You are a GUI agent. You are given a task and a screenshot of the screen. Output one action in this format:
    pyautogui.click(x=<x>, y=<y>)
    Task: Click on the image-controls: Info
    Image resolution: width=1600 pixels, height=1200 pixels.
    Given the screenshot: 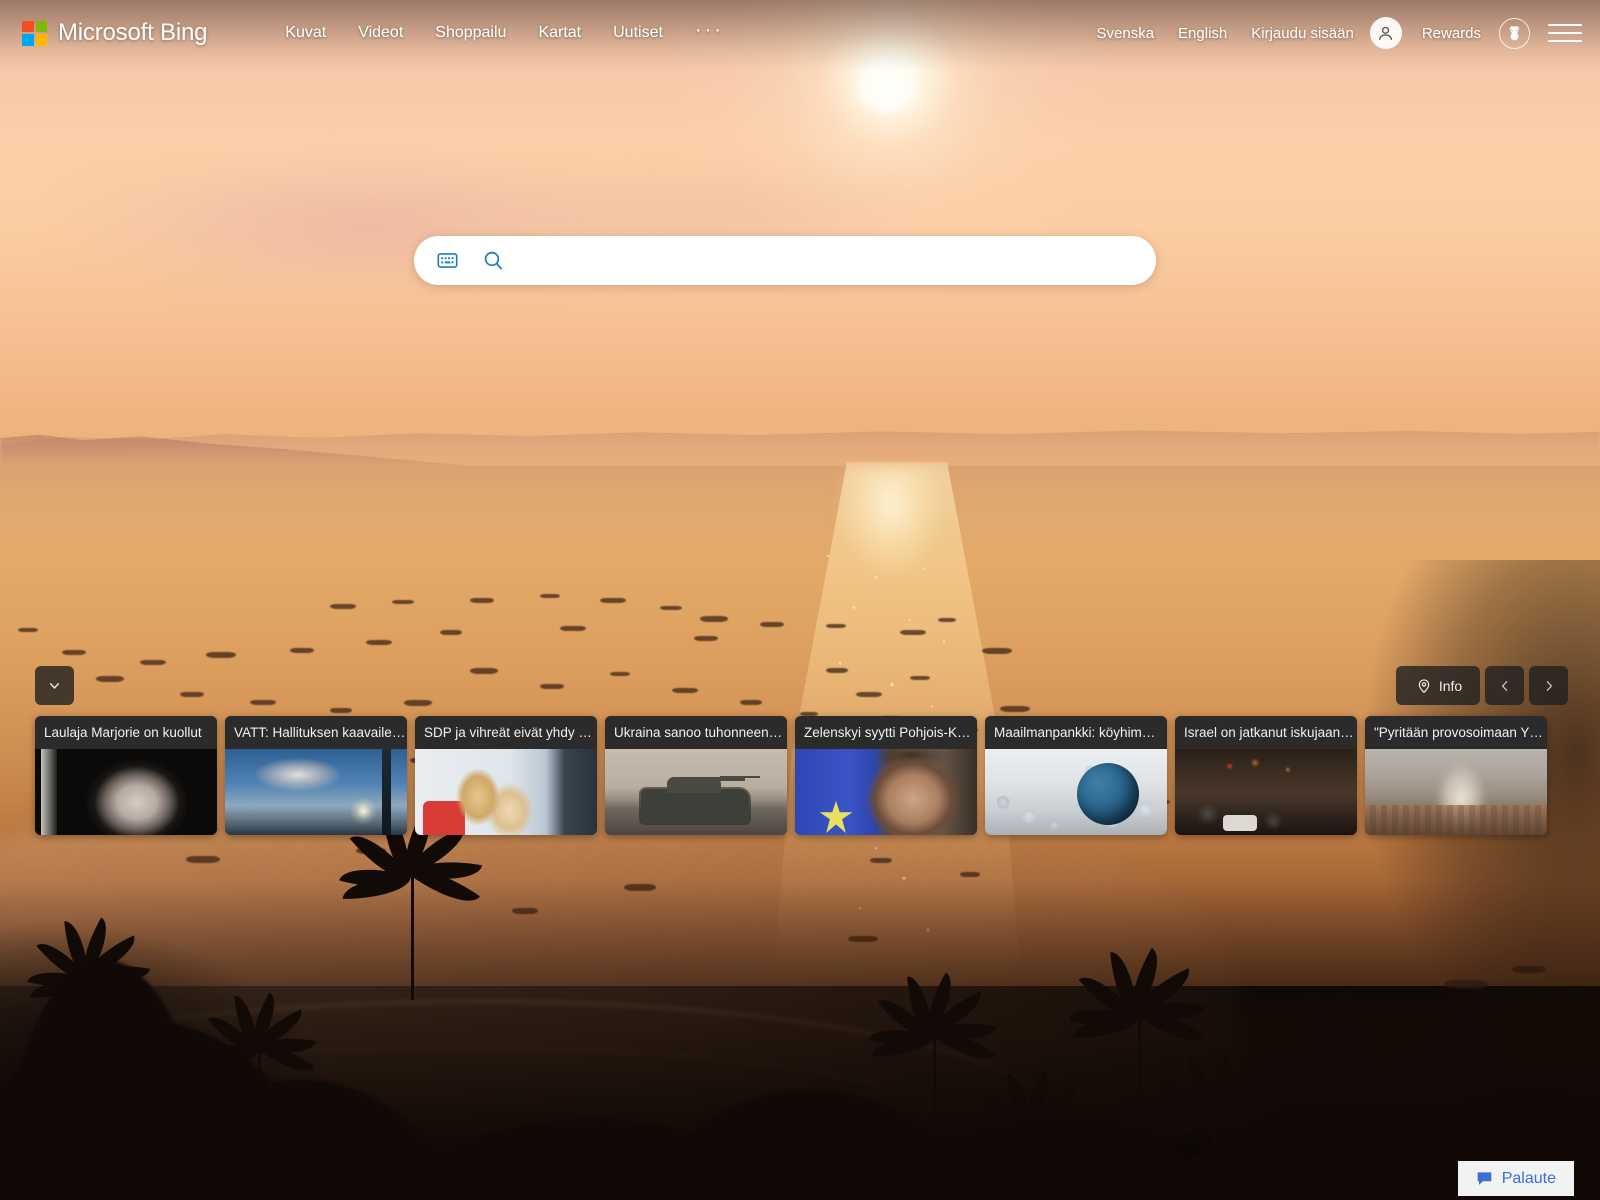 What is the action you would take?
    pyautogui.click(x=1482, y=685)
    